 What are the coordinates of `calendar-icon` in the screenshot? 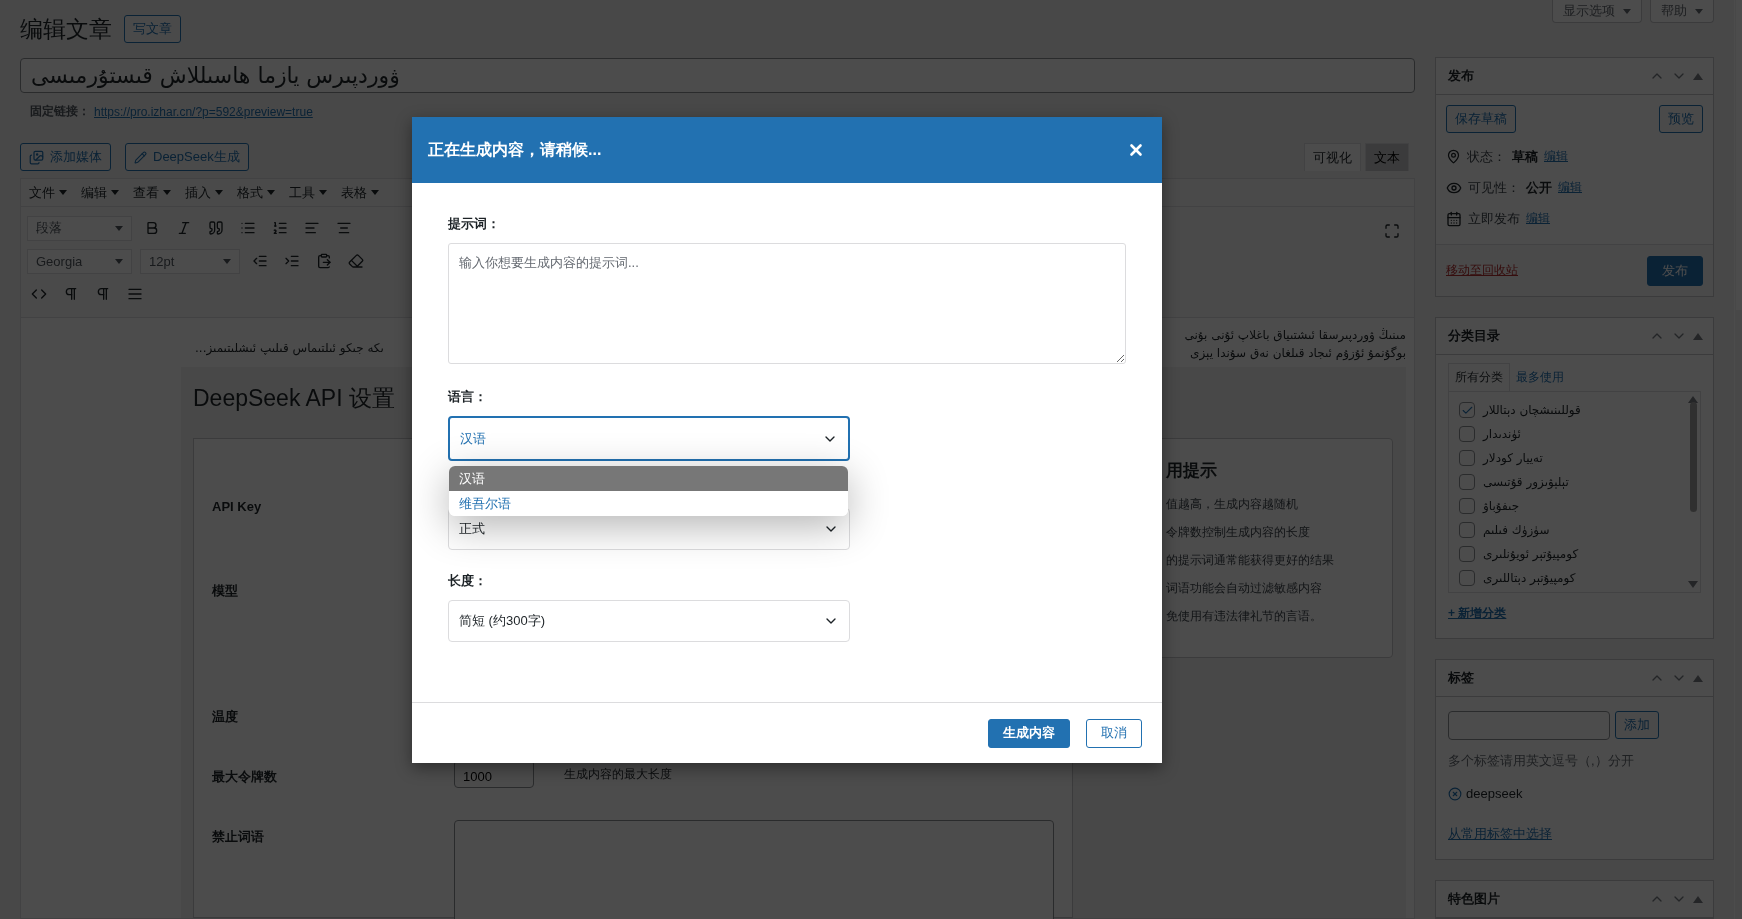 It's located at (1454, 218).